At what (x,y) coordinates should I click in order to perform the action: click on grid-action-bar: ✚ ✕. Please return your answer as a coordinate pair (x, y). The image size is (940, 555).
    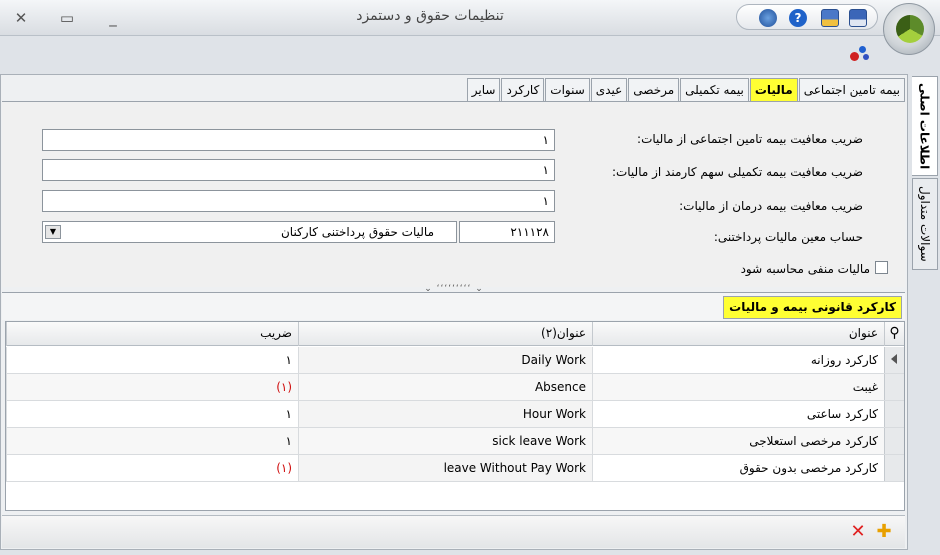
    Looking at the image, I should click on (453, 531).